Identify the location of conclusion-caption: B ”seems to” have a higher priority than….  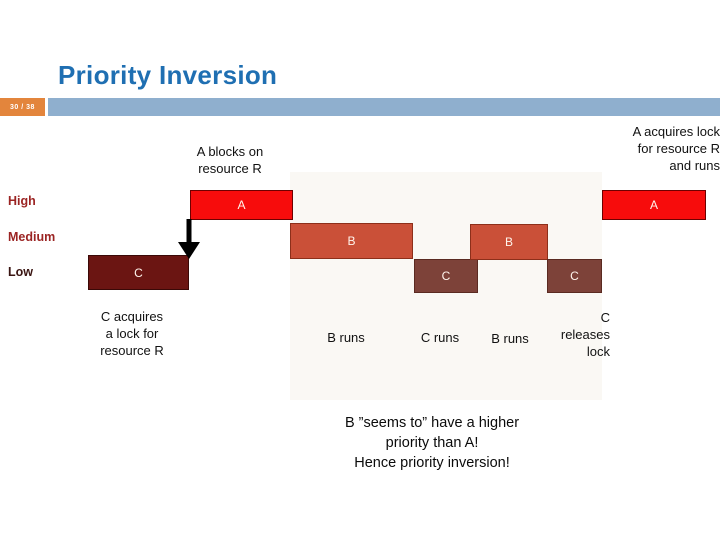
(432, 443).